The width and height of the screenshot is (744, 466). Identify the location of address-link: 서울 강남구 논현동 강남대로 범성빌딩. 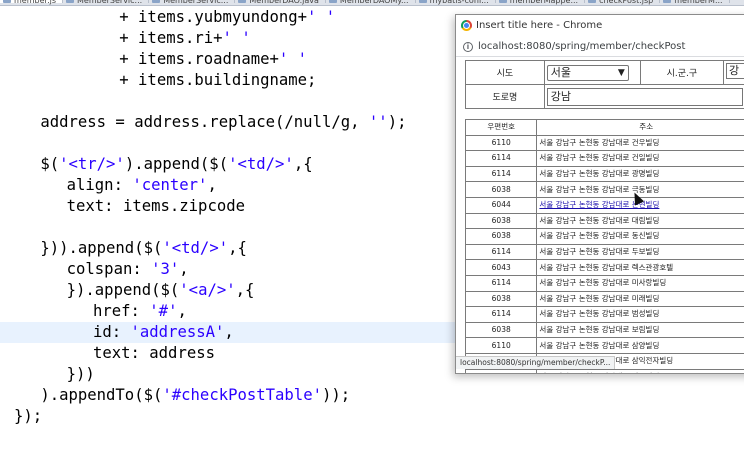
(599, 313).